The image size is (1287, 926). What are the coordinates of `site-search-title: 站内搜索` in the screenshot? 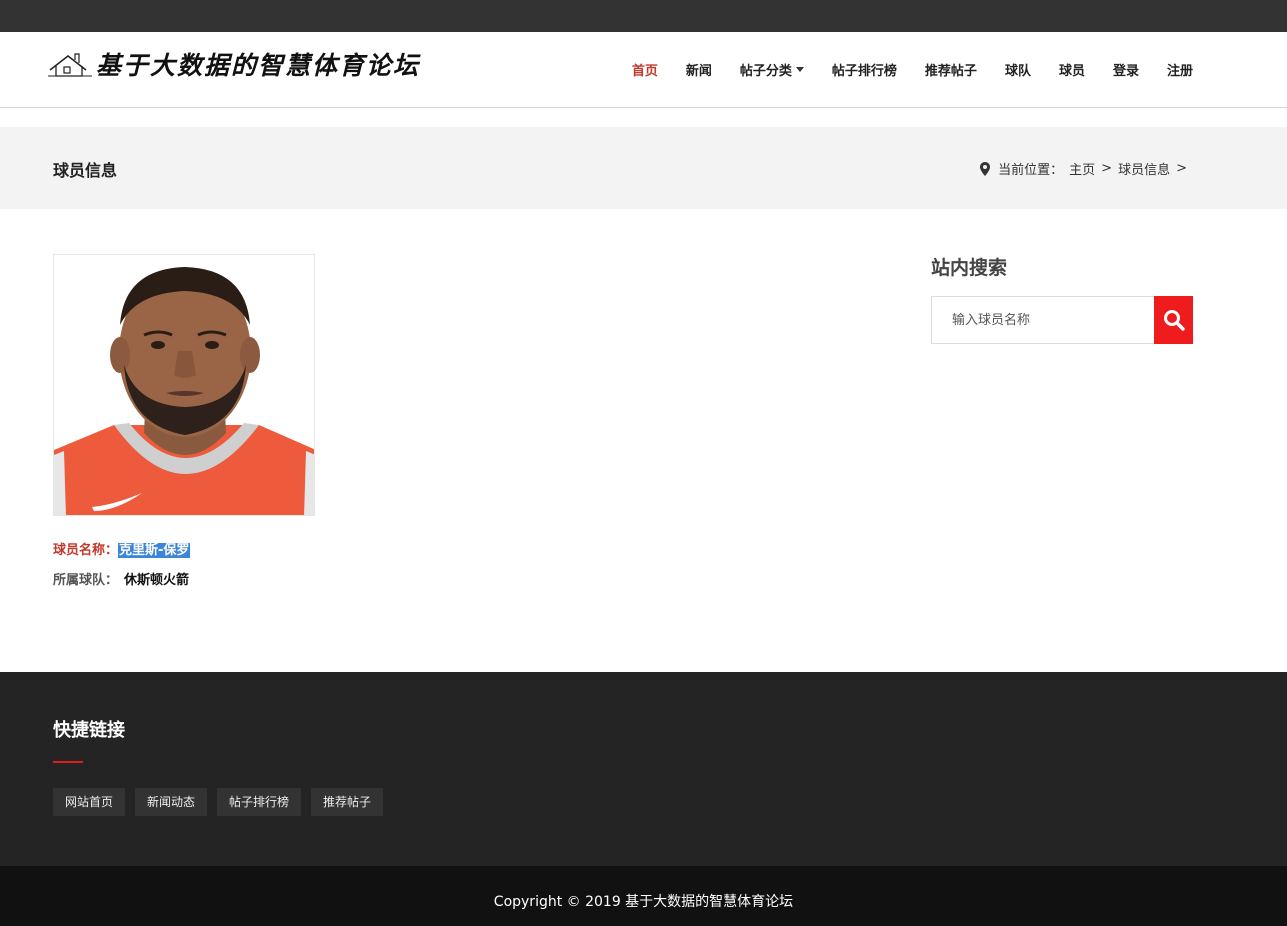 It's located at (969, 268).